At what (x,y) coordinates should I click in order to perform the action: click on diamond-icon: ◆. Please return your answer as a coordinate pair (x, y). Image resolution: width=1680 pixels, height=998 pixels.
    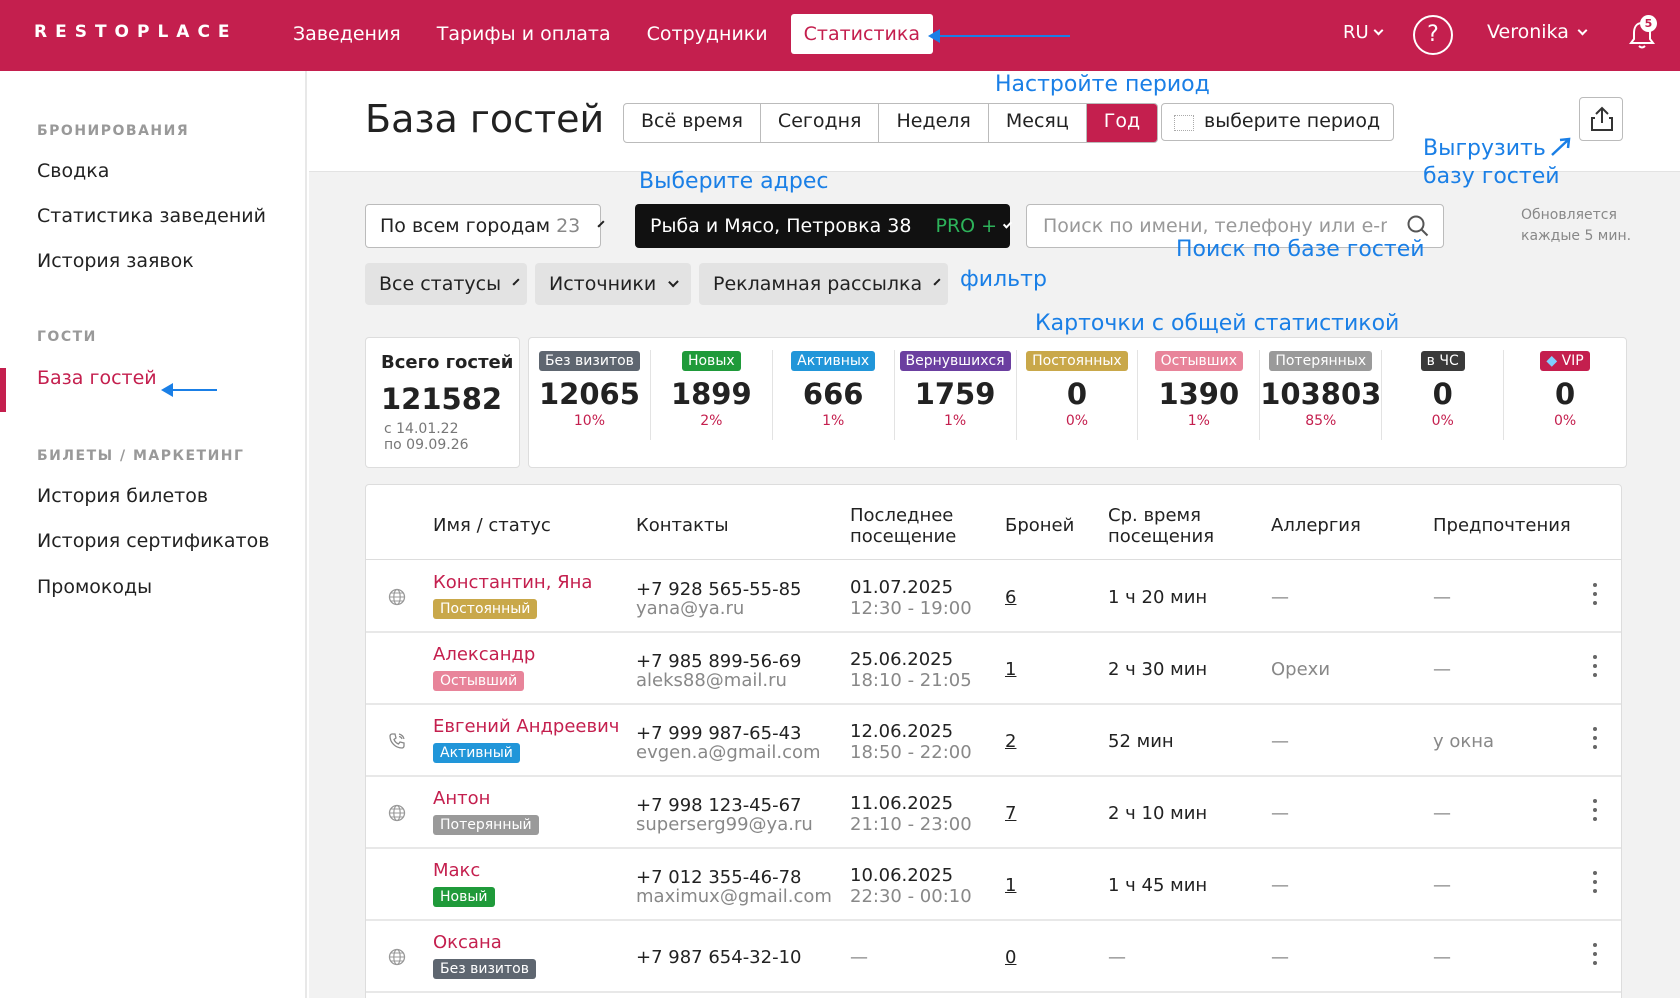
    Looking at the image, I should click on (1554, 361).